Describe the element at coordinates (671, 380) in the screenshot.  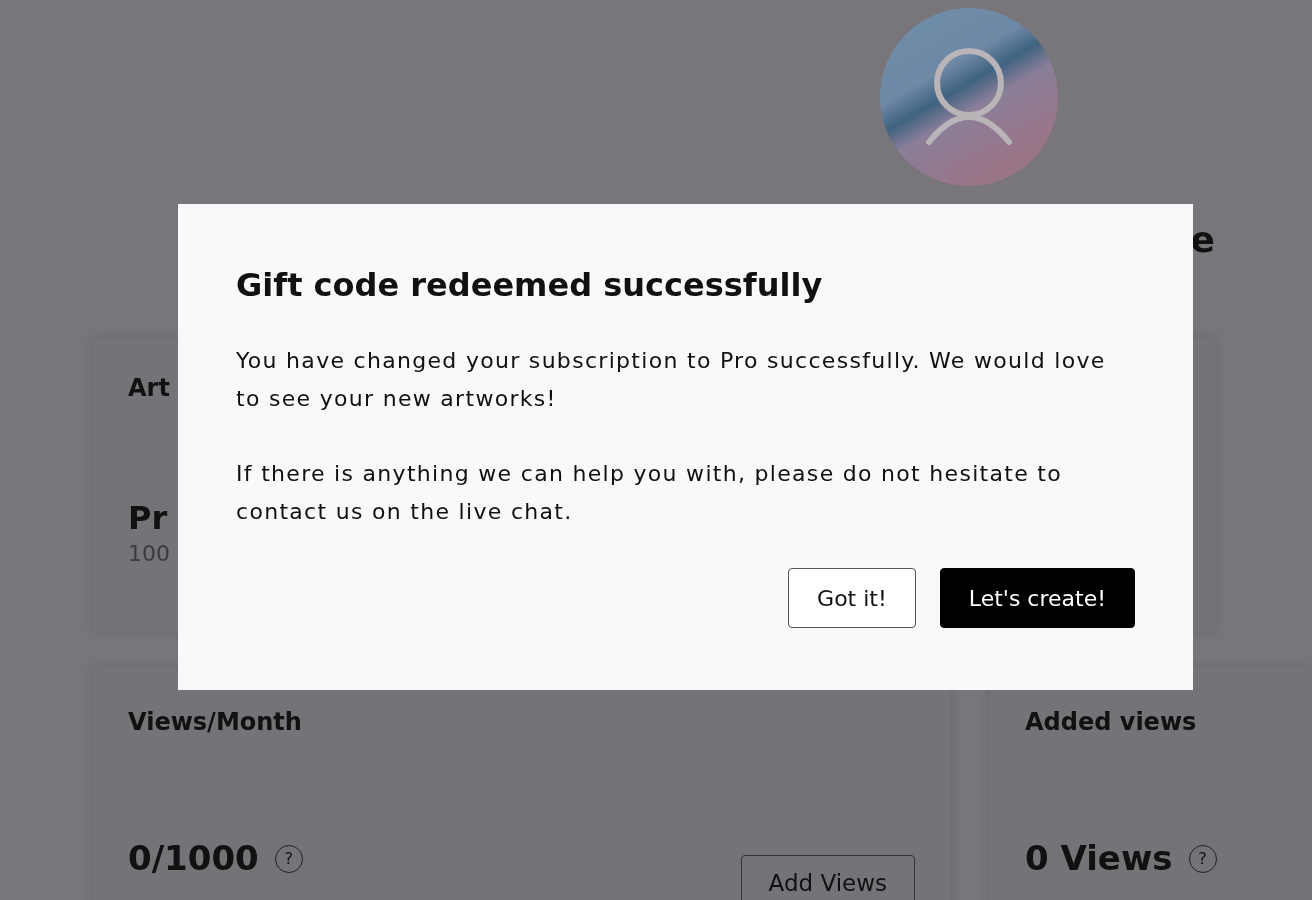
I see `modal-paragraph: You have changed your subscription to Pro successfully. We would love to see your new artworks!` at that location.